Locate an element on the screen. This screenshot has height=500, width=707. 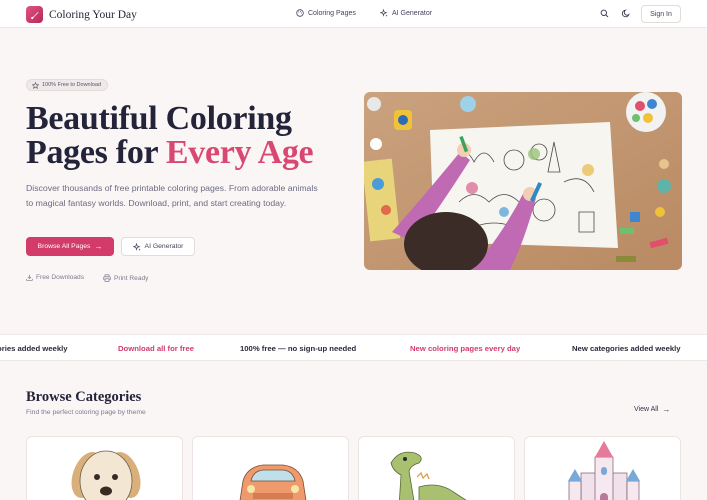
view-all-link: View All → is located at coordinates (652, 409).